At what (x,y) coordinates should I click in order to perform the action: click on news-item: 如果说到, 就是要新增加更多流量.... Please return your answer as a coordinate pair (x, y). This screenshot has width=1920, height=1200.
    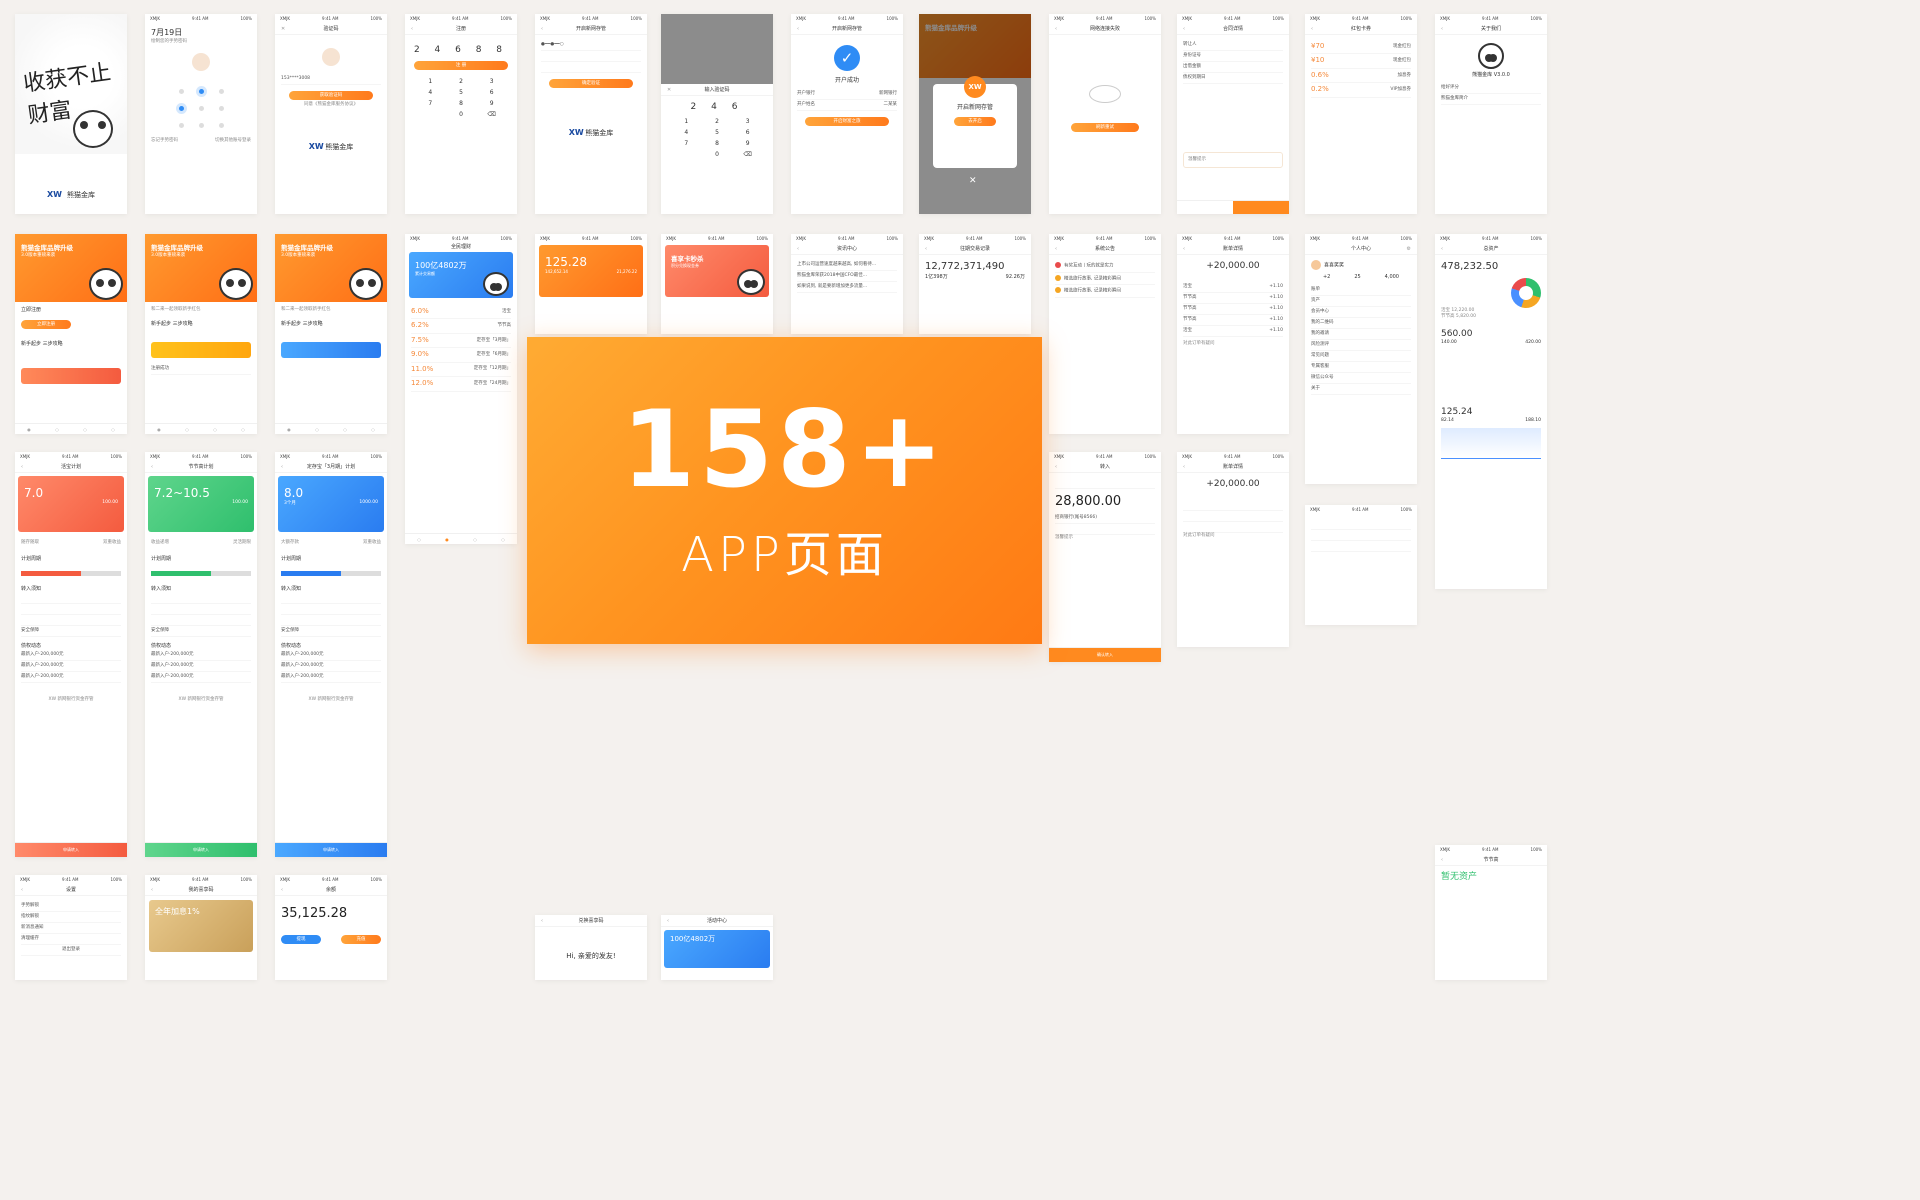
    Looking at the image, I should click on (847, 288).